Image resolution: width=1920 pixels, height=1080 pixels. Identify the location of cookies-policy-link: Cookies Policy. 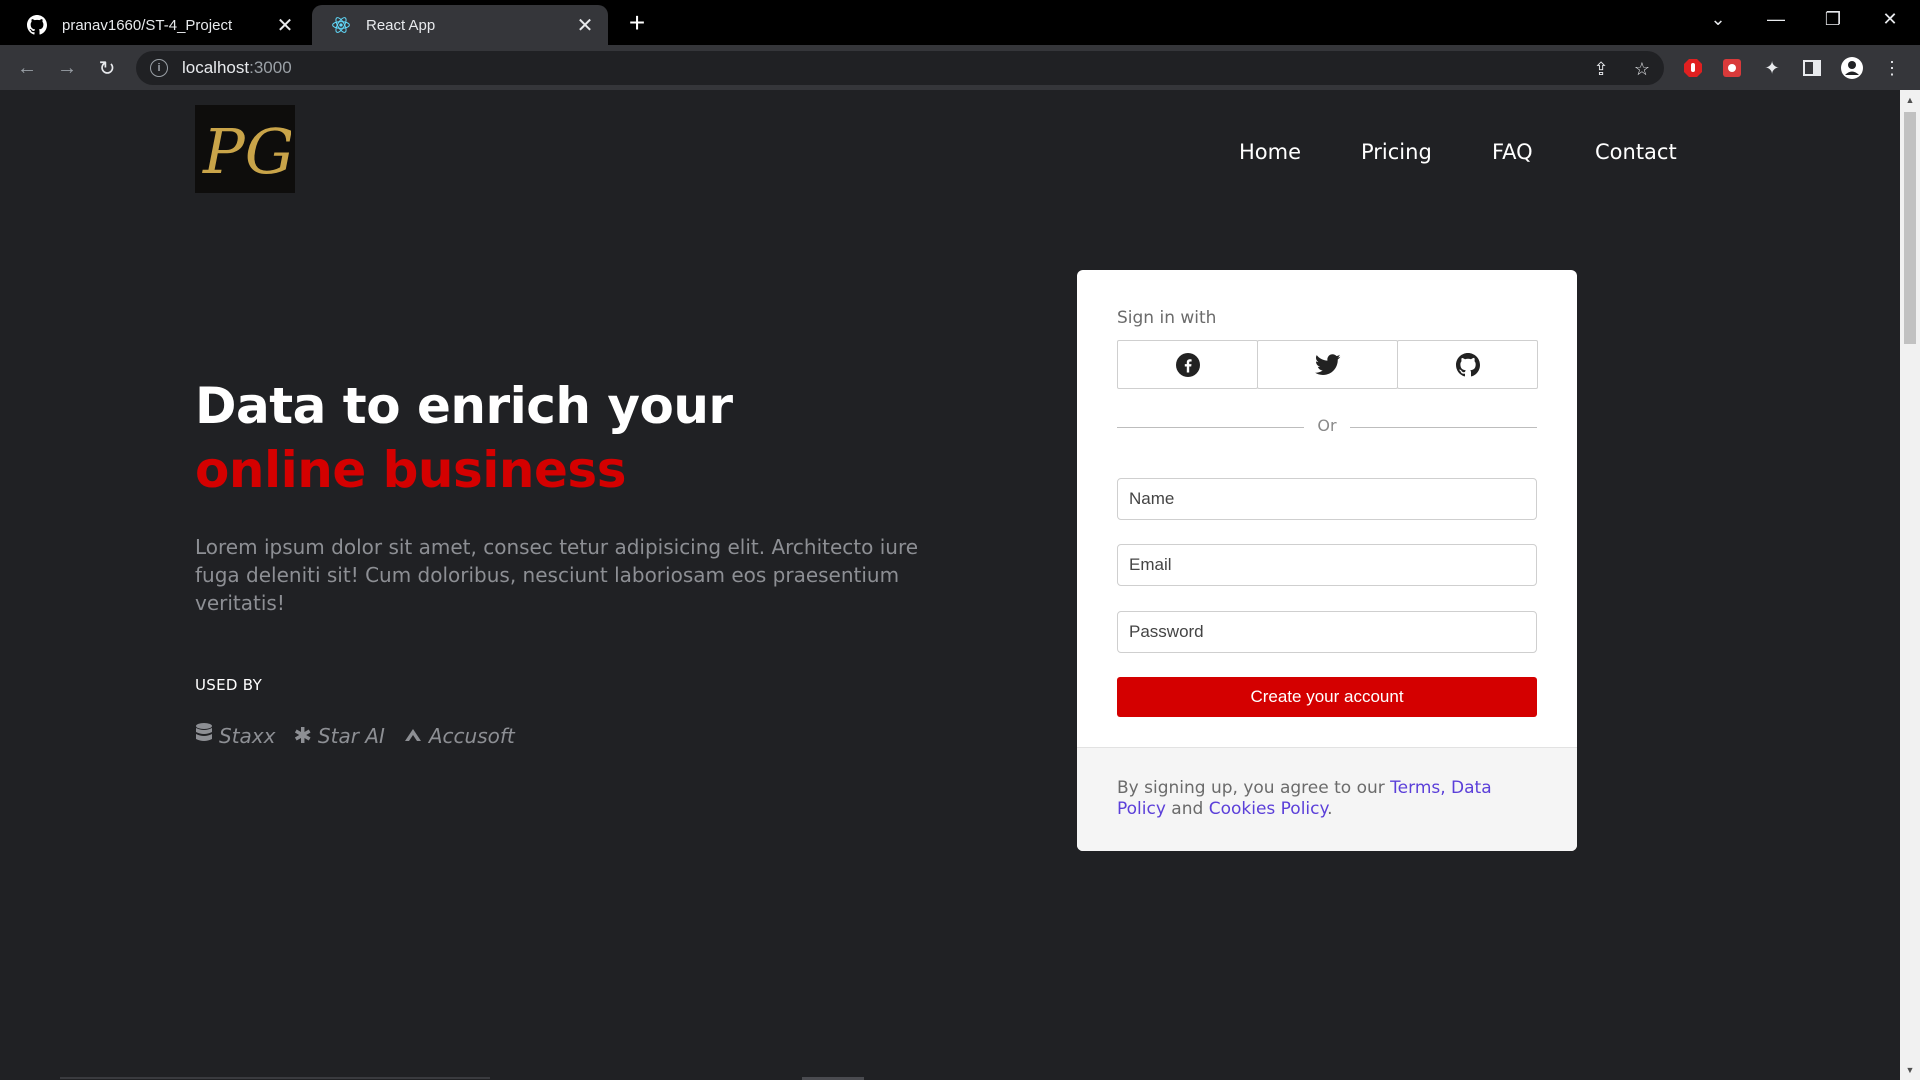
(1268, 809).